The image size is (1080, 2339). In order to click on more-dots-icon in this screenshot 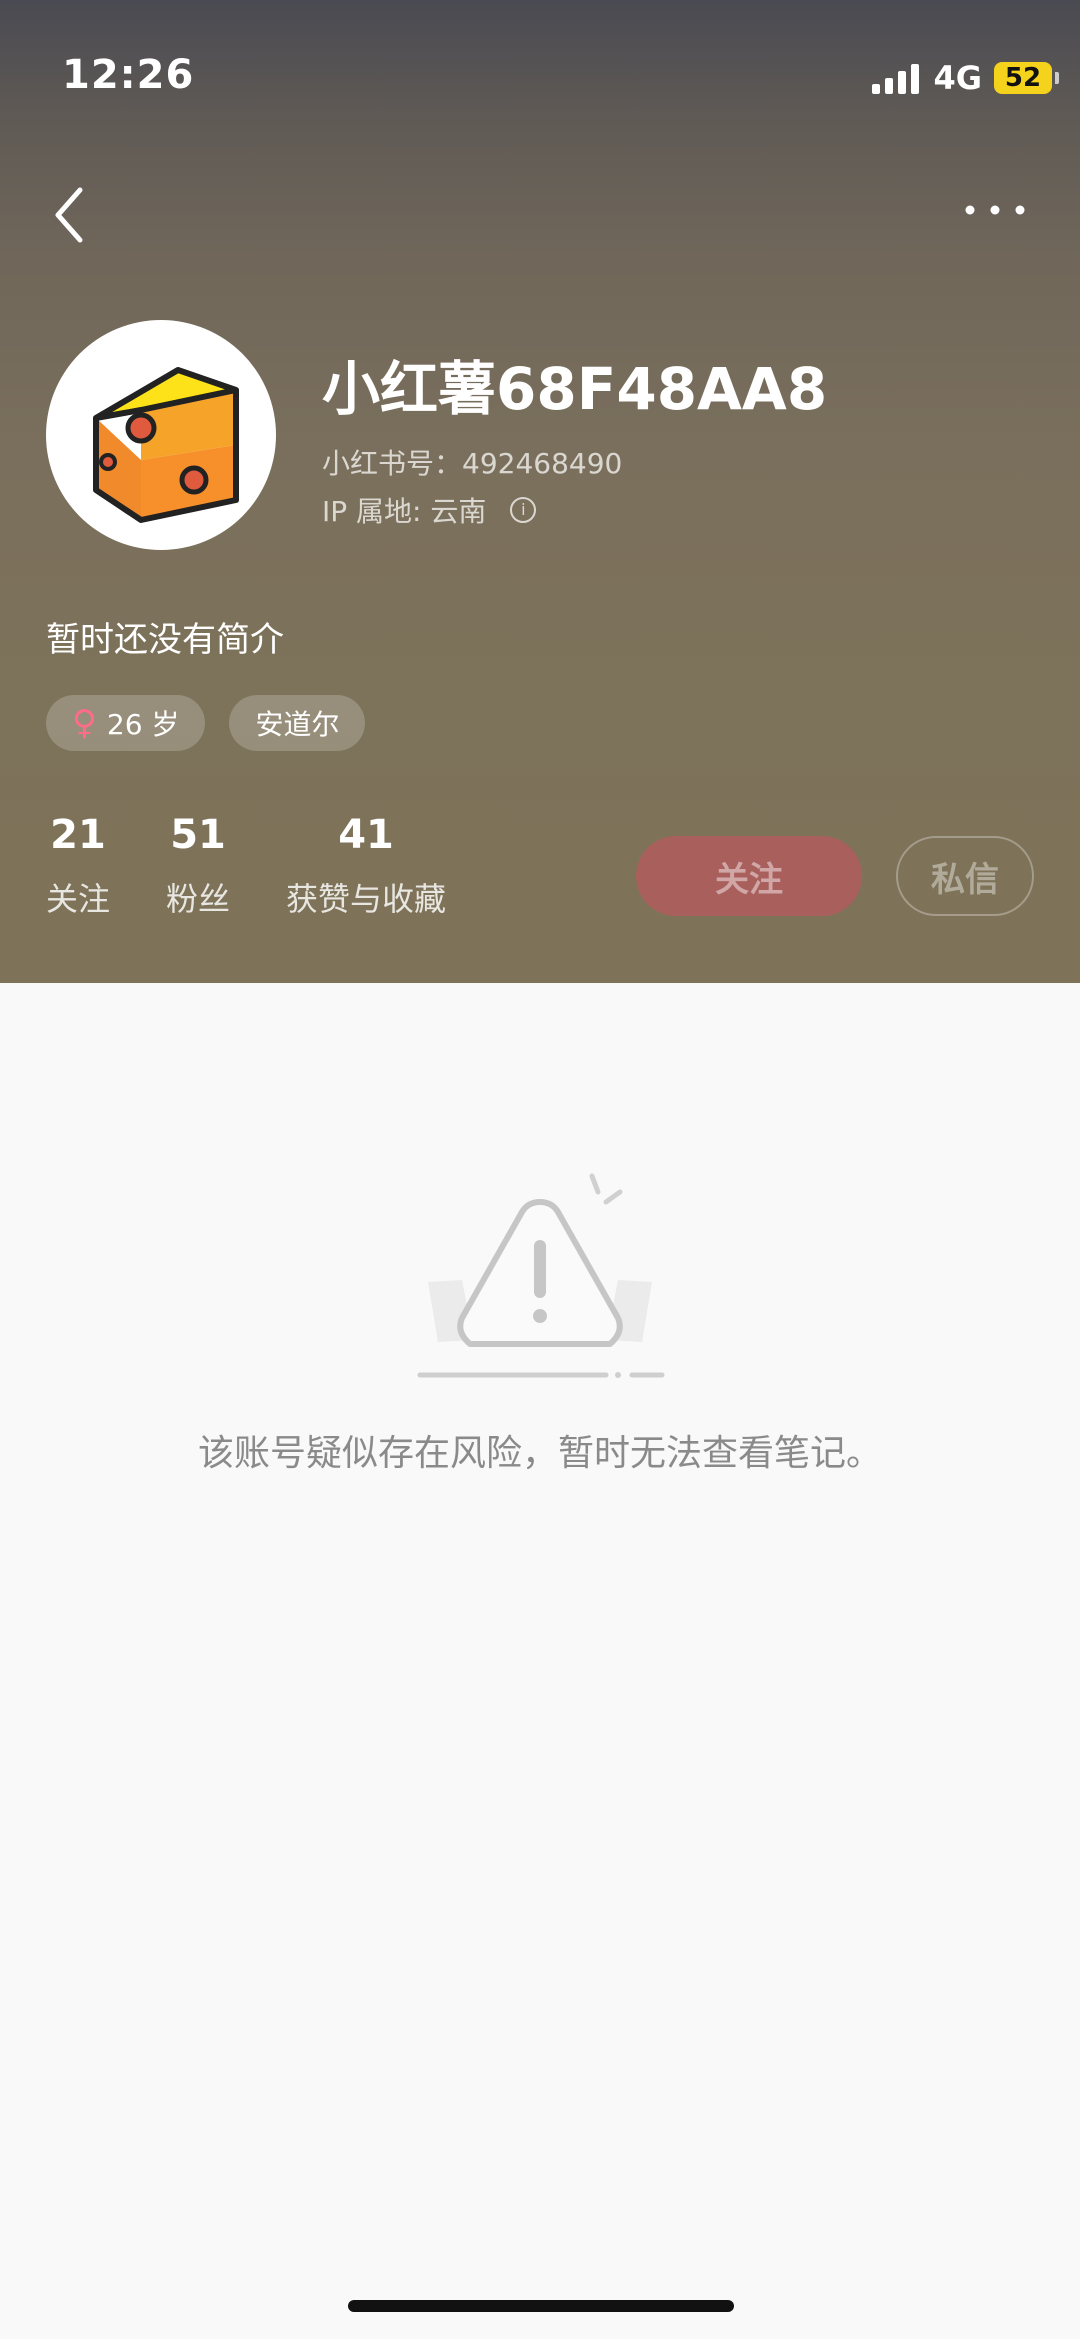, I will do `click(995, 210)`.